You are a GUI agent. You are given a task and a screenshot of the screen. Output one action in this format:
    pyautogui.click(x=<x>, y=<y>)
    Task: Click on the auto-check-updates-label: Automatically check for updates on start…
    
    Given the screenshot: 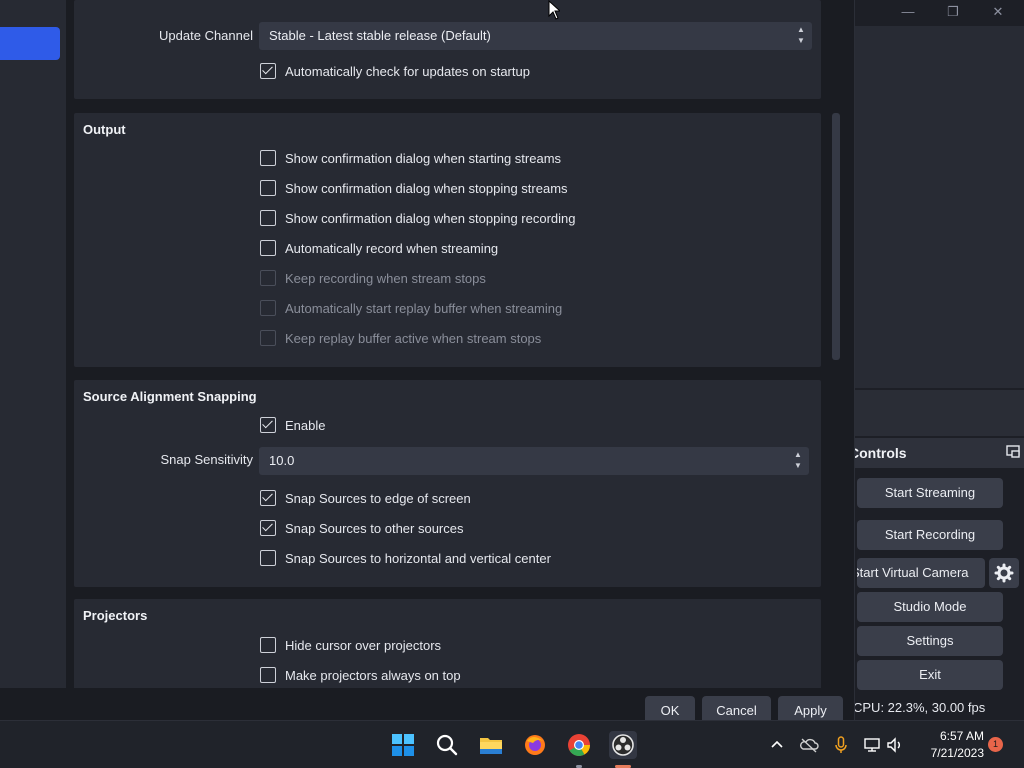 What is the action you would take?
    pyautogui.click(x=407, y=71)
    